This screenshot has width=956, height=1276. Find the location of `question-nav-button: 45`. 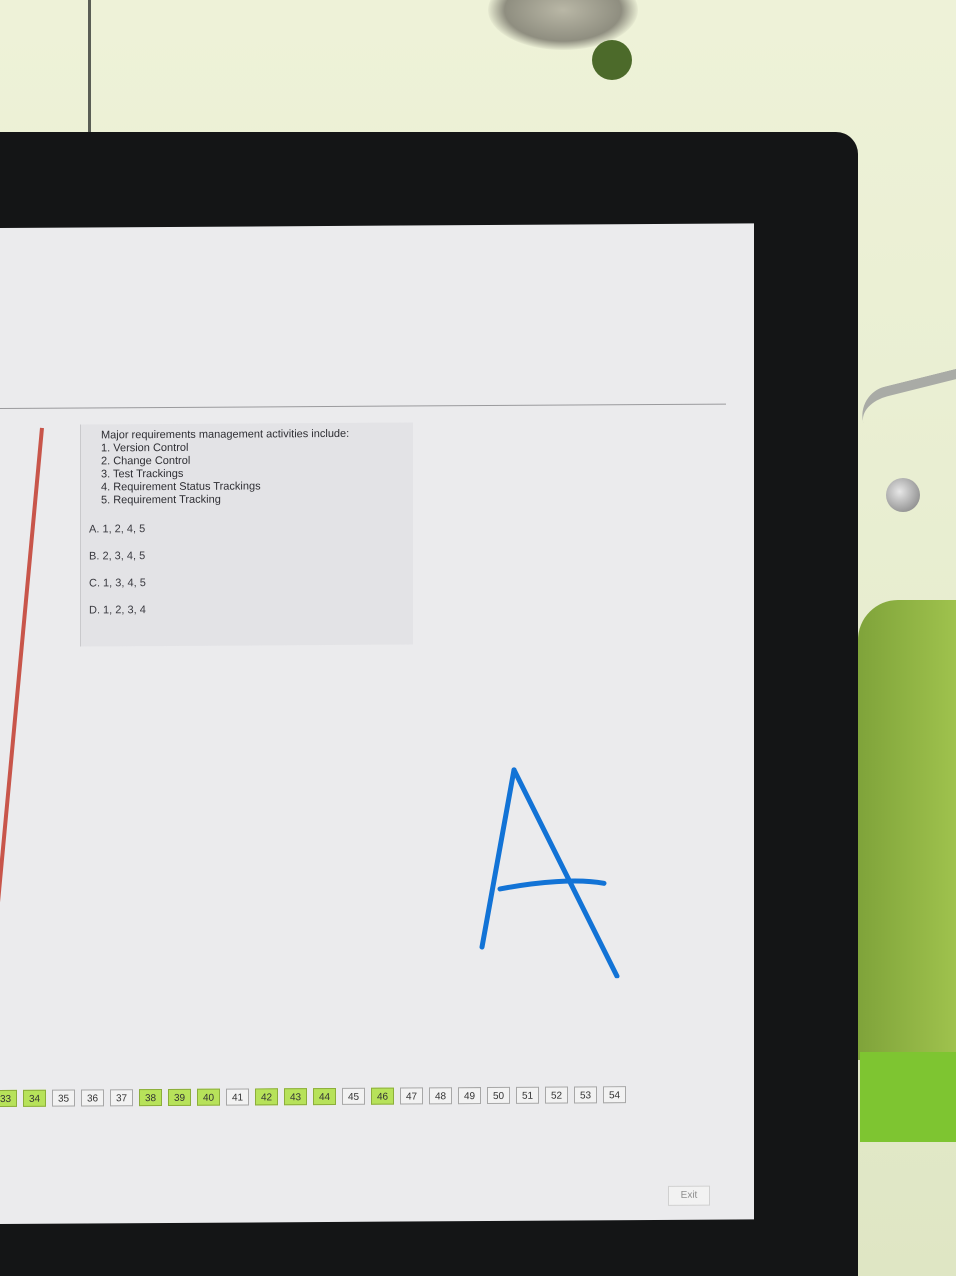

question-nav-button: 45 is located at coordinates (353, 1096).